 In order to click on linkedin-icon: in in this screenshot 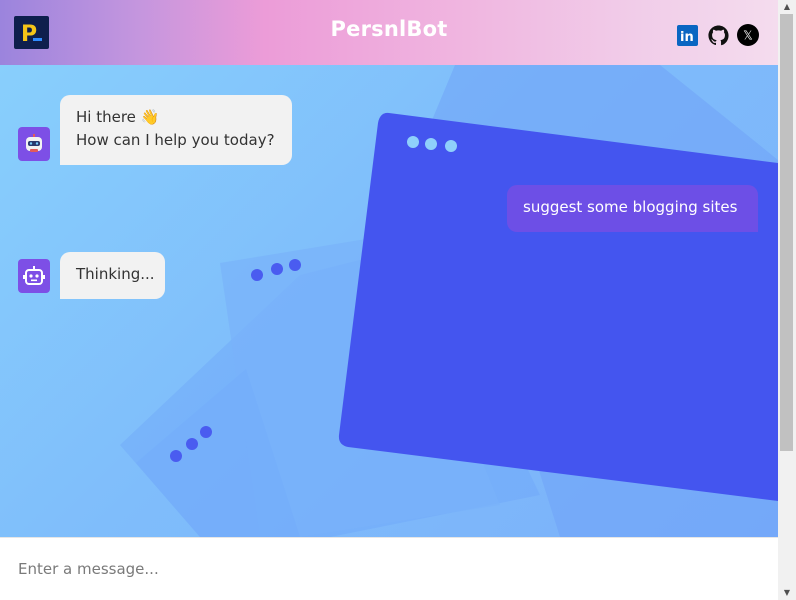, I will do `click(687, 35)`.